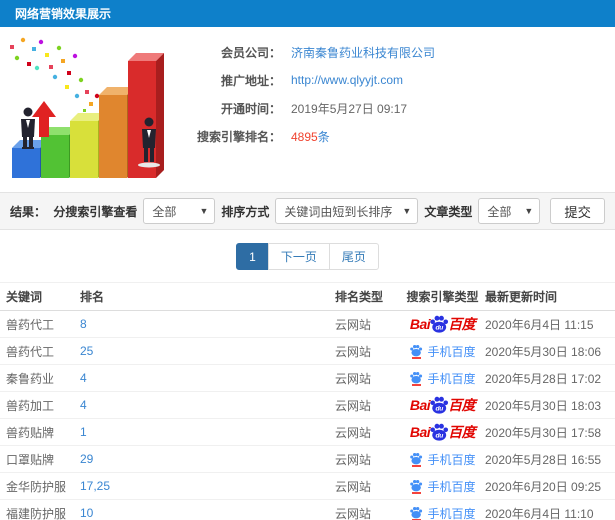  Describe the element at coordinates (207, 432) in the screenshot. I see `rank-cell: 1` at that location.